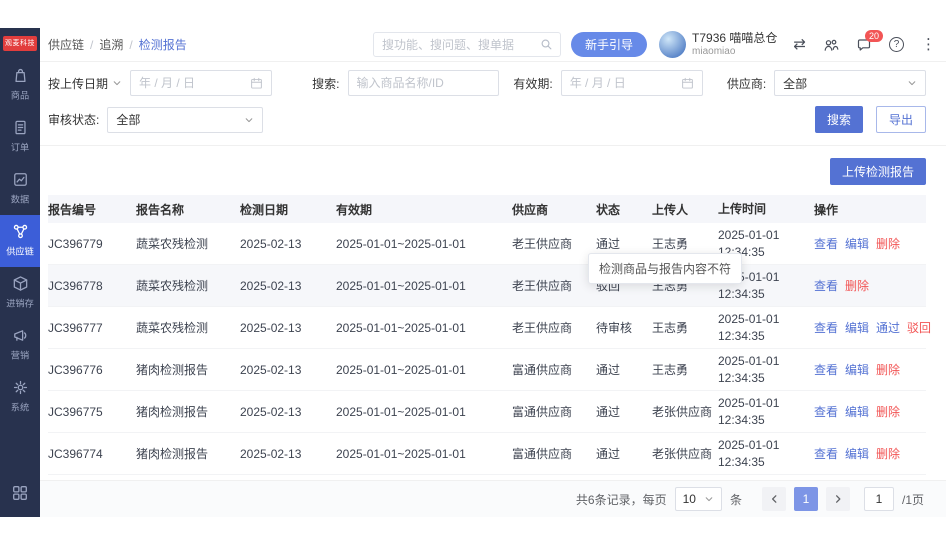 This screenshot has width=946, height=545. I want to click on status-text: 待审核, so click(614, 328).